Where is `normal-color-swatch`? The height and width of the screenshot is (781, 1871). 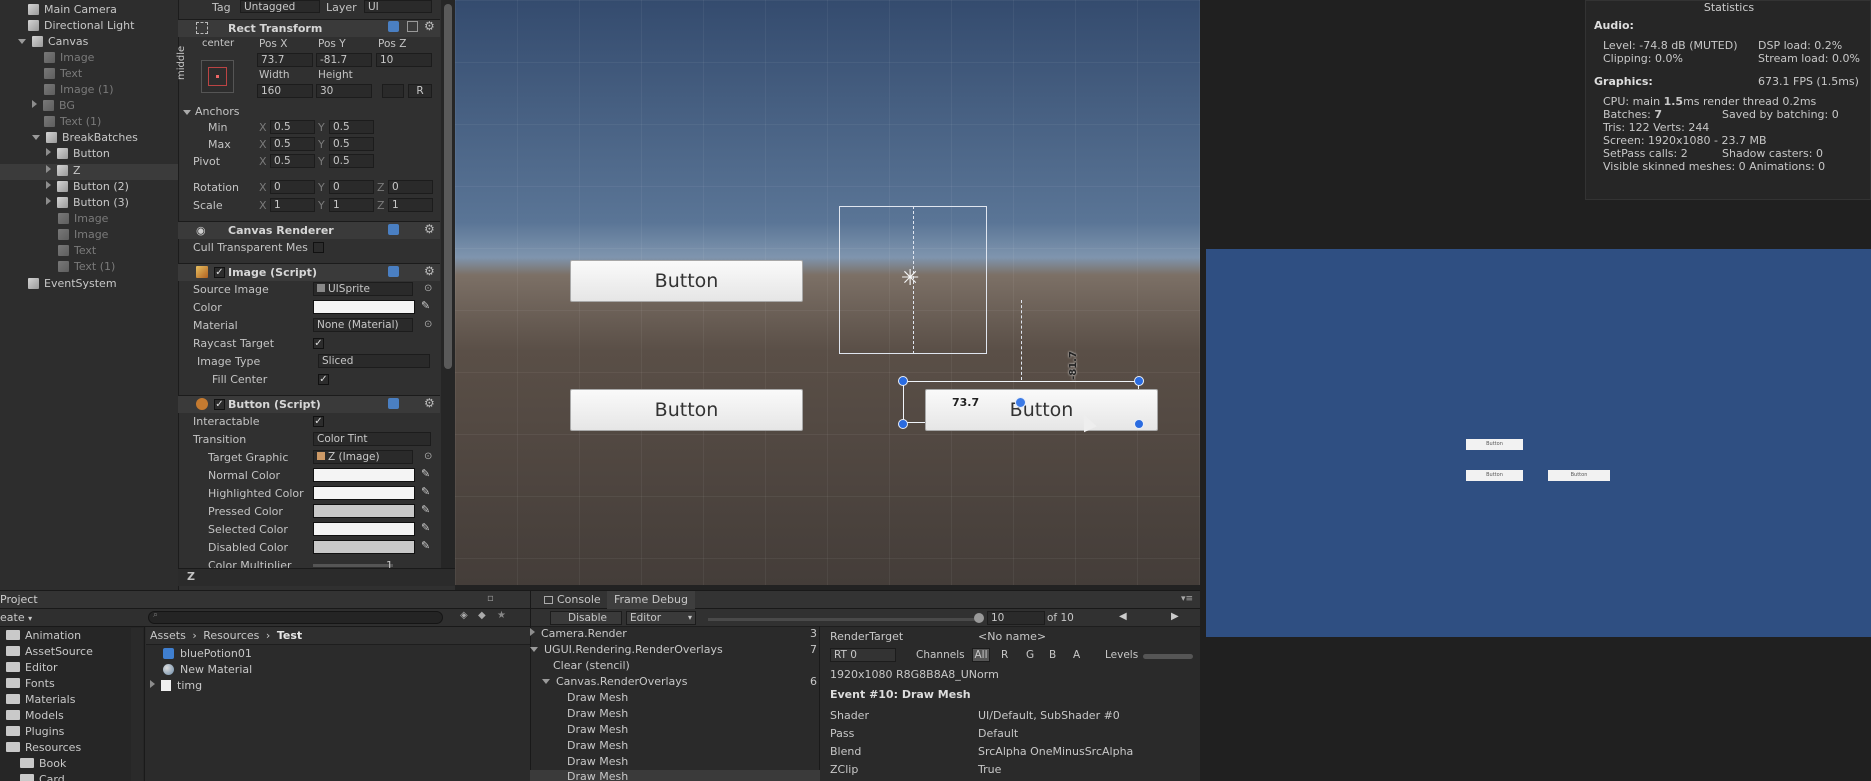 normal-color-swatch is located at coordinates (364, 475).